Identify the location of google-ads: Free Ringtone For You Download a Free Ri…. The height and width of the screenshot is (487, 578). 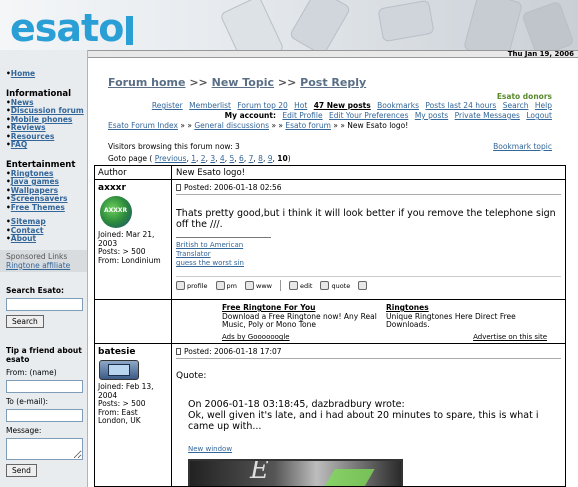
(368, 321).